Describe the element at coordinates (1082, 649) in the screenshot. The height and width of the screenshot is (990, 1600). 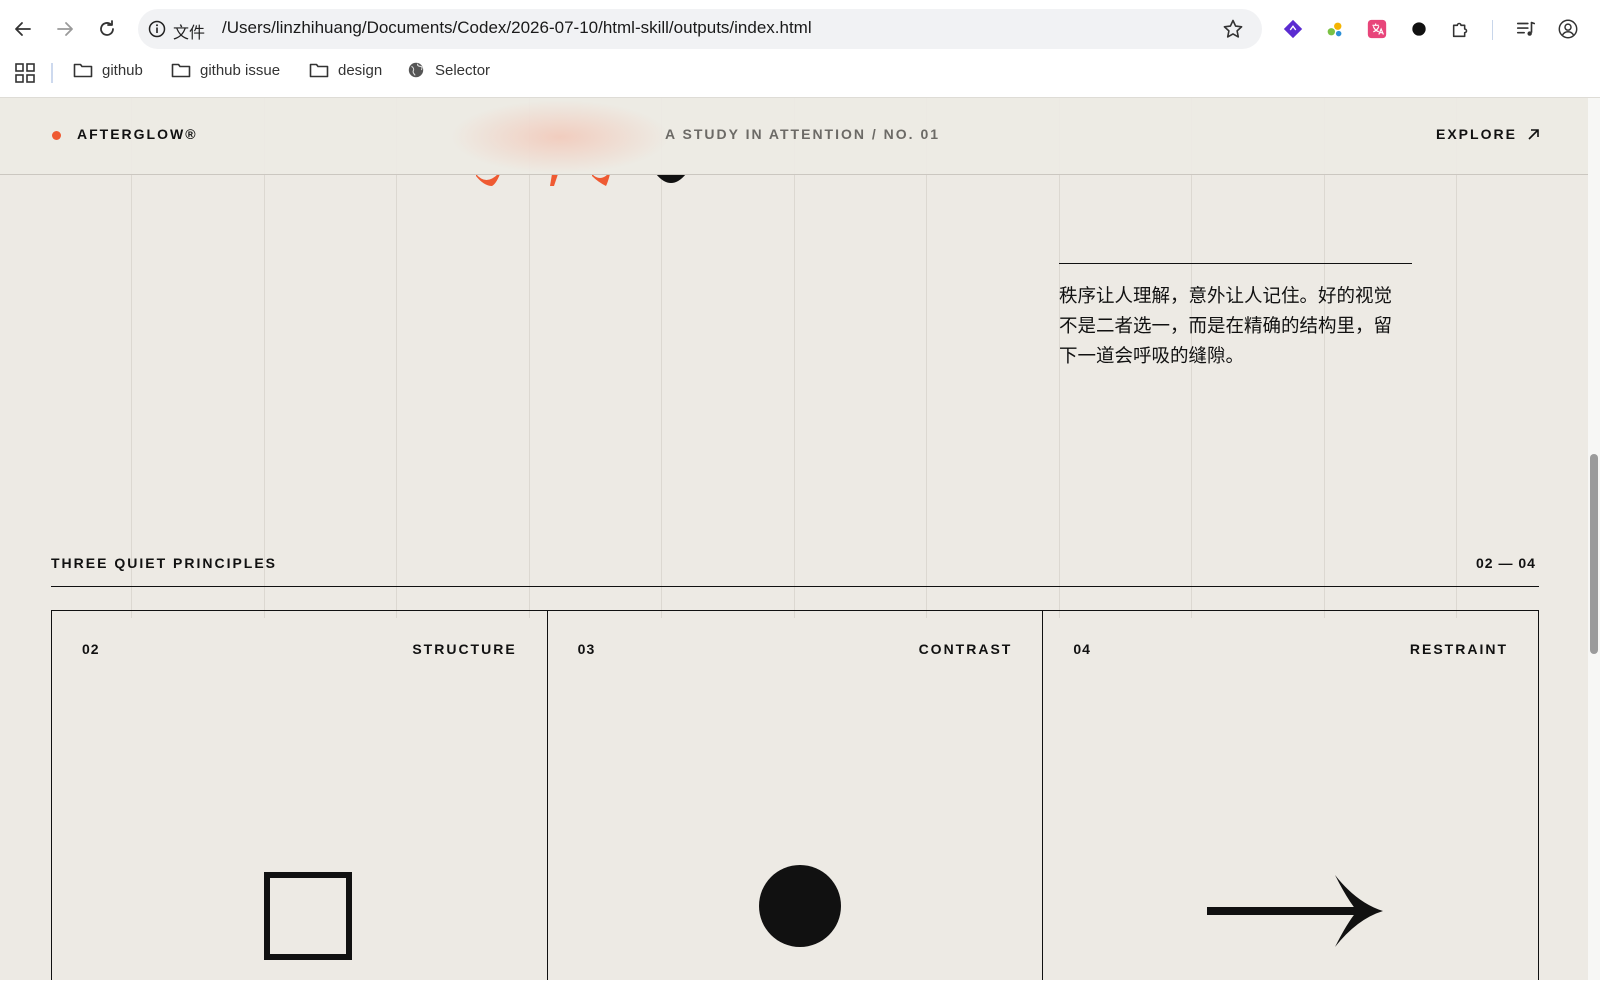
I see `card-number: 04` at that location.